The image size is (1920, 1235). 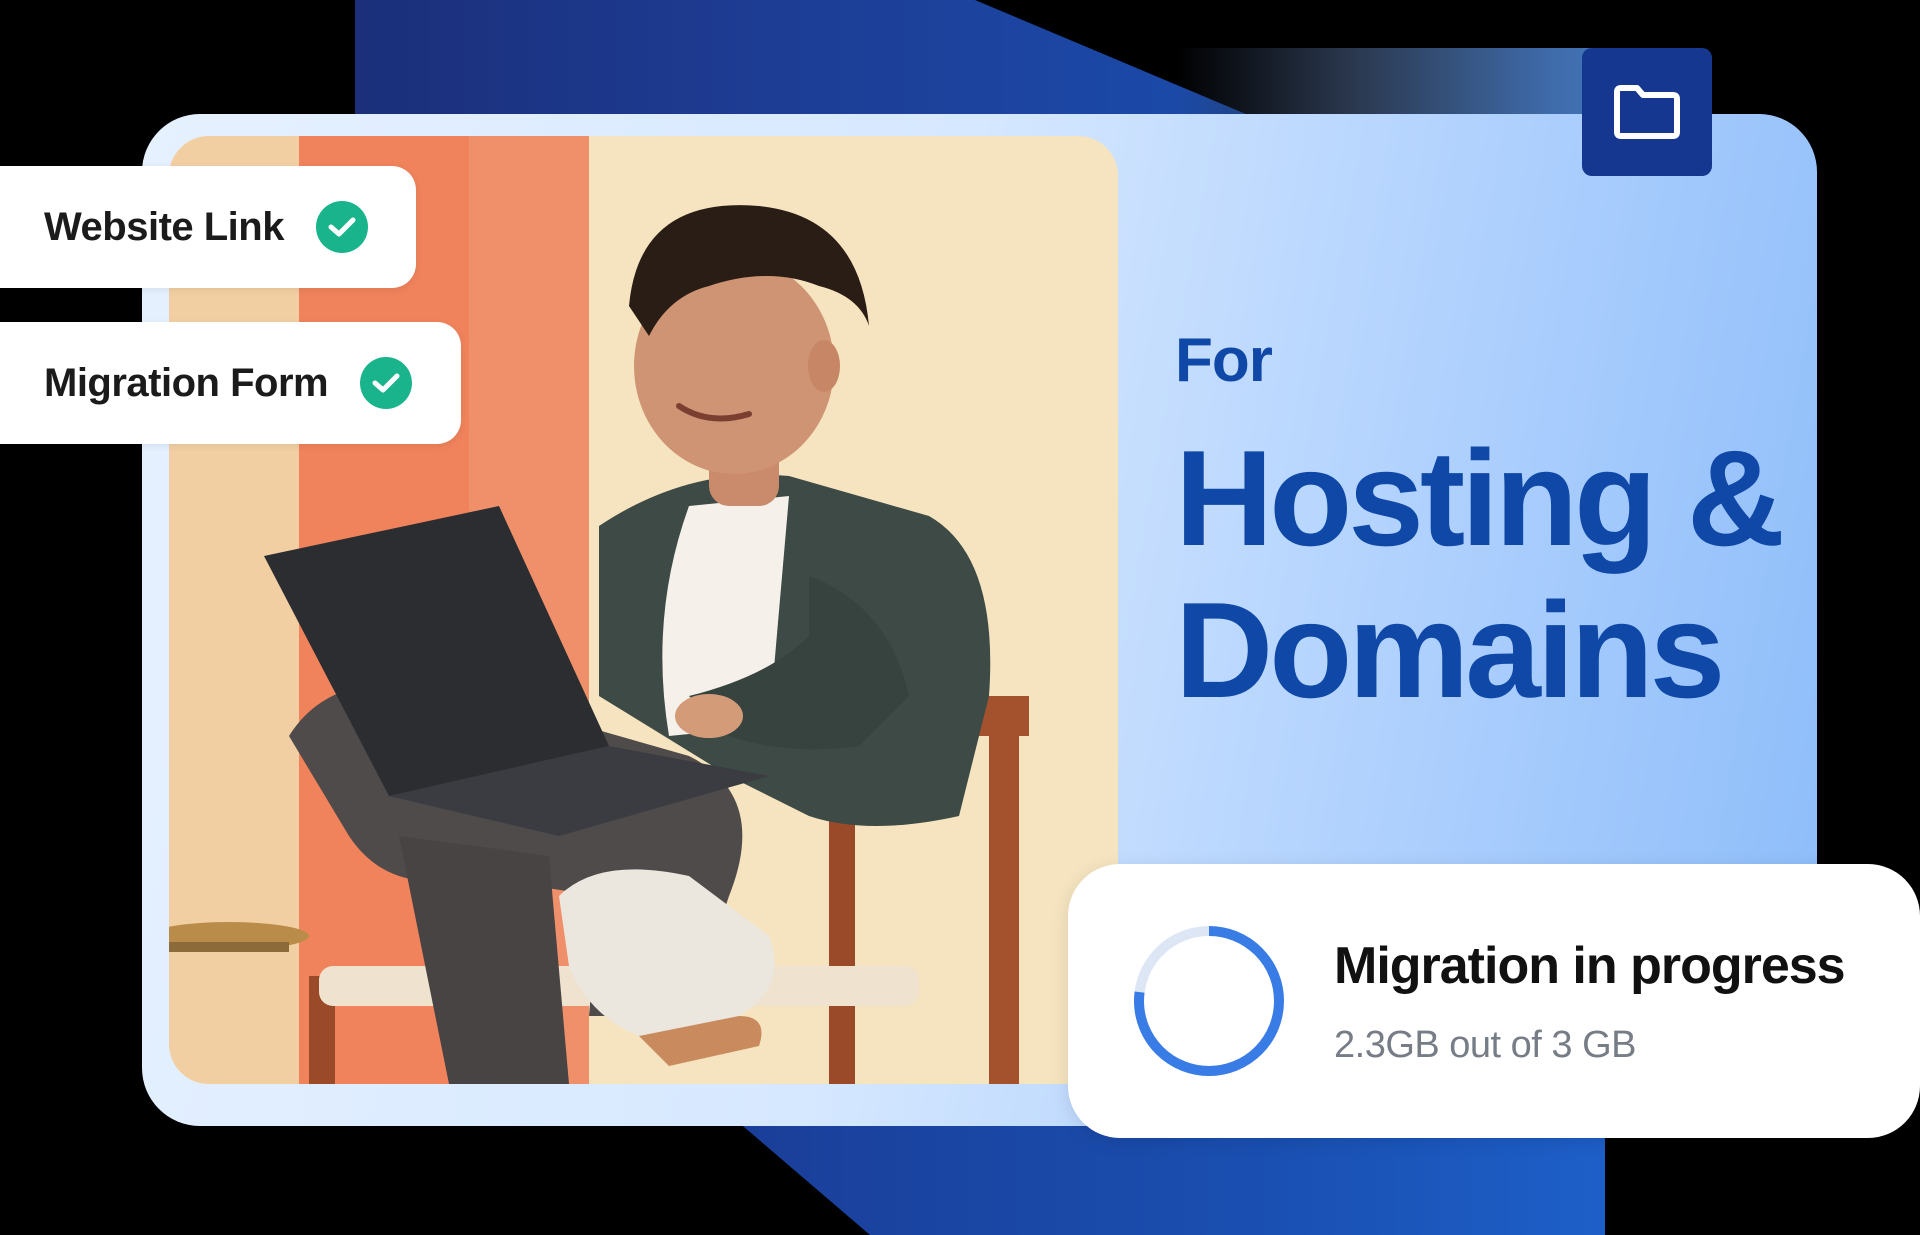 What do you see at coordinates (186, 382) in the screenshot?
I see `checklist-label: Migration Form` at bounding box center [186, 382].